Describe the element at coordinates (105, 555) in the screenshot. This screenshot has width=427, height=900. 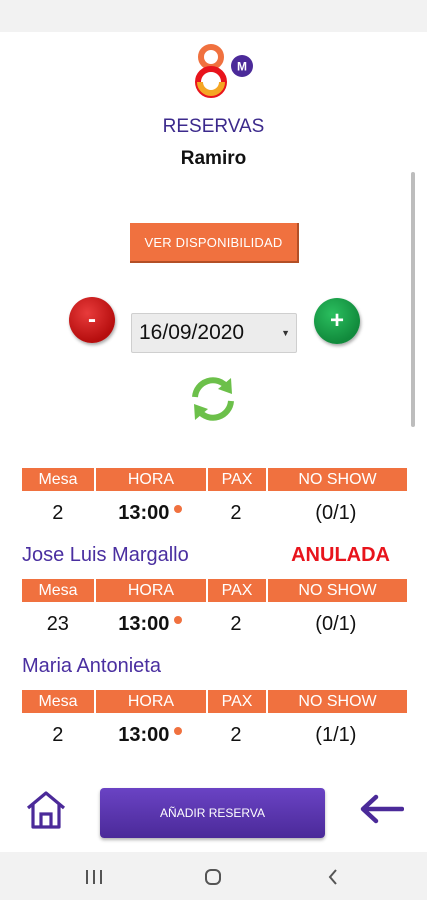
I see `guest-name: Jose Luis Margallo` at that location.